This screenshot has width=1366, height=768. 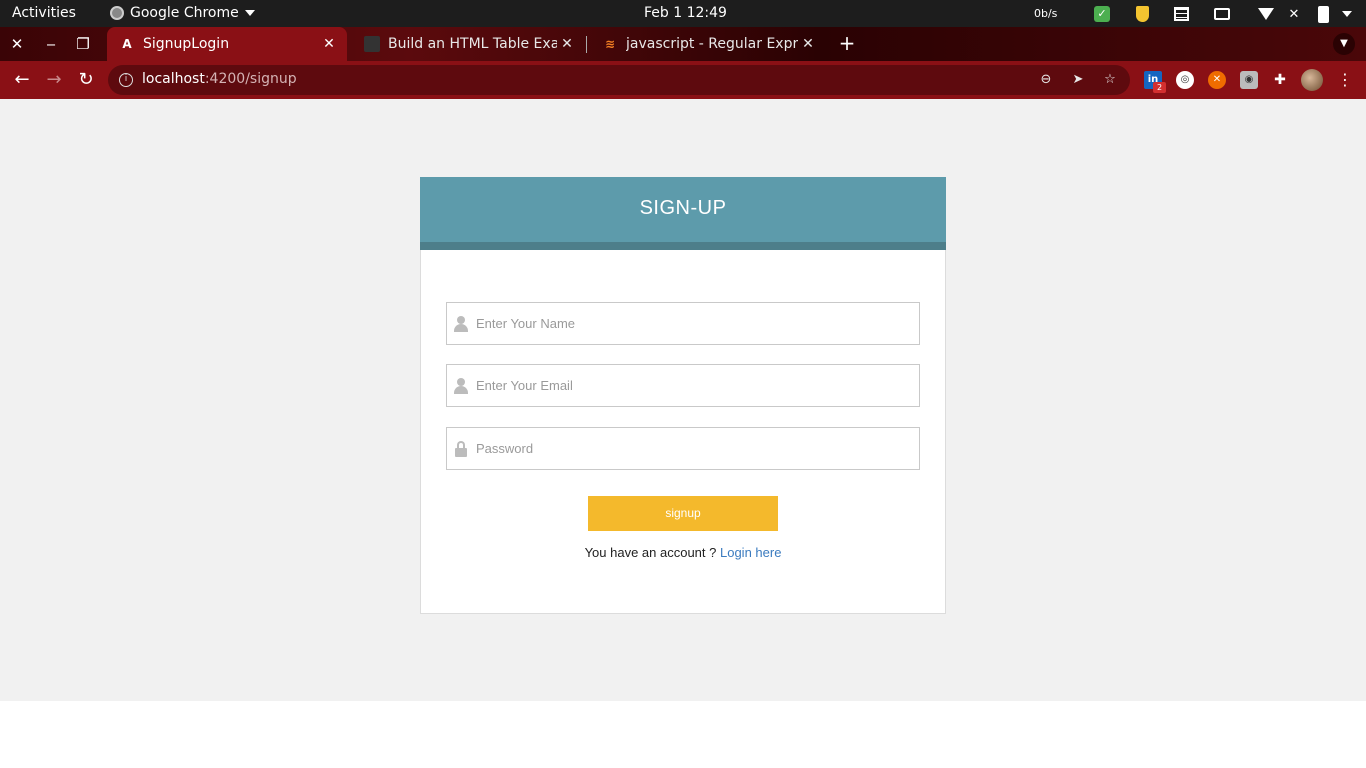 I want to click on power-menu-icon, so click(x=1347, y=14).